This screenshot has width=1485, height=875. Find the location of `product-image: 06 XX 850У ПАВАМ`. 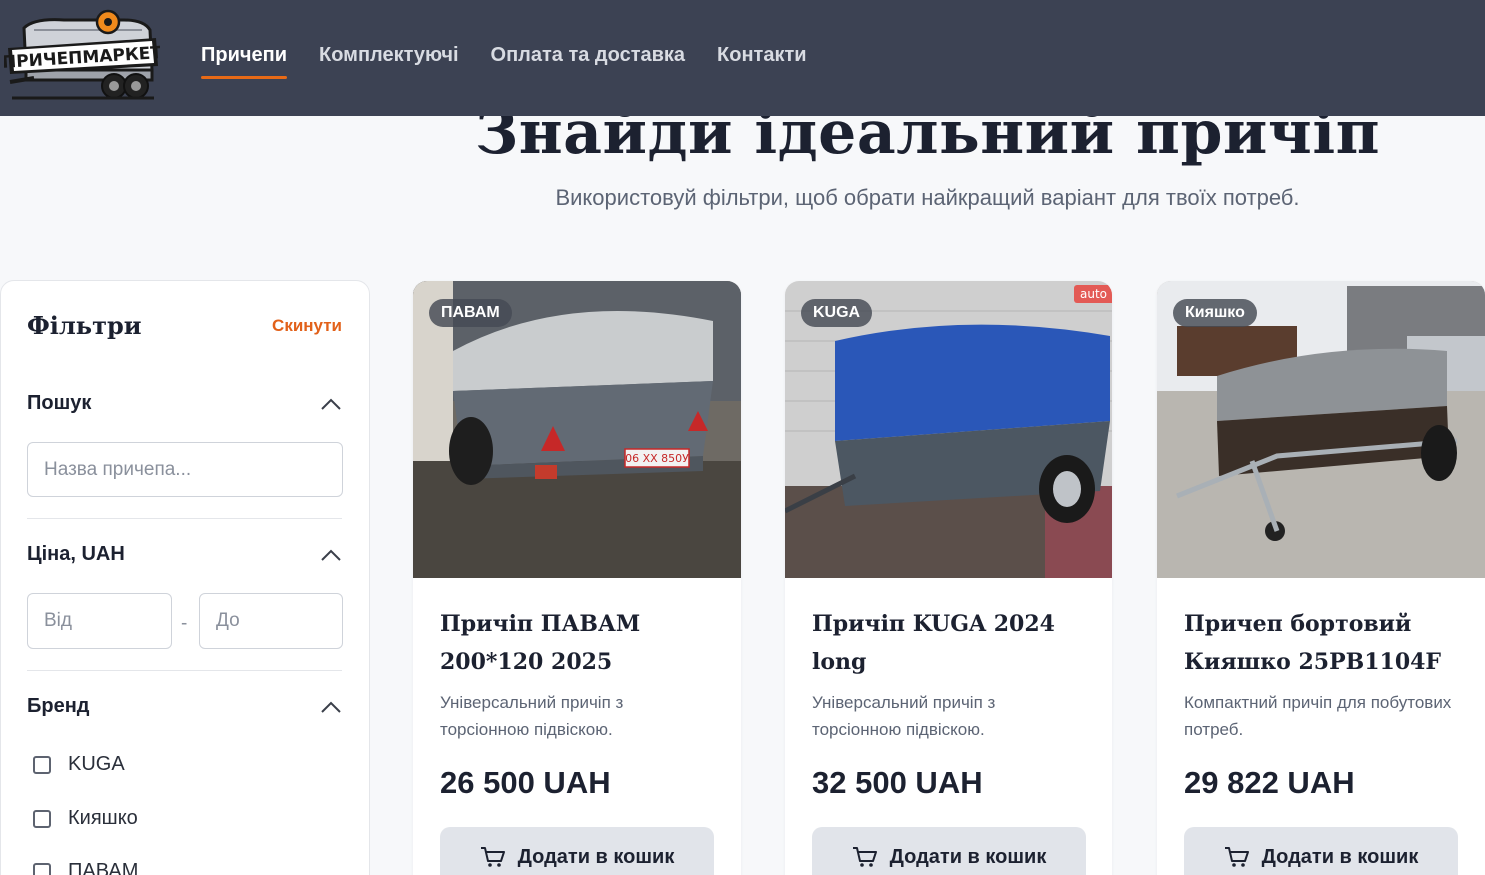

product-image: 06 XX 850У ПАВАМ is located at coordinates (577, 429).